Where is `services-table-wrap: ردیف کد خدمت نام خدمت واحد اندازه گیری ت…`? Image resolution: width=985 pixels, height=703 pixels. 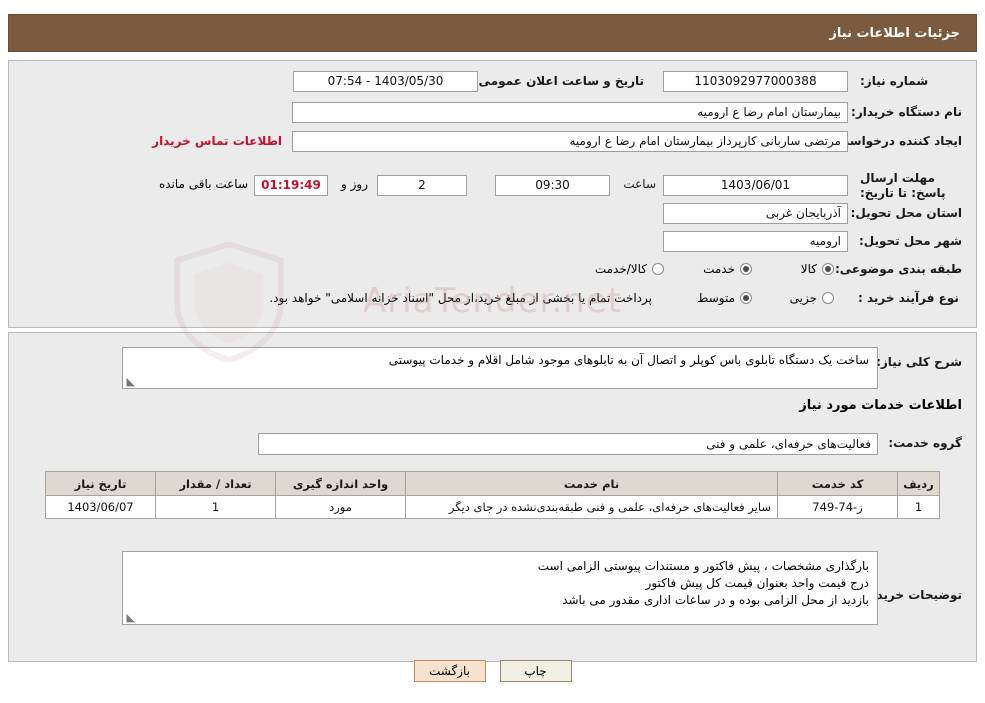
services-table-wrap: ردیف کد خدمت نام خدمت واحد اندازه گیری ت… is located at coordinates (492, 495).